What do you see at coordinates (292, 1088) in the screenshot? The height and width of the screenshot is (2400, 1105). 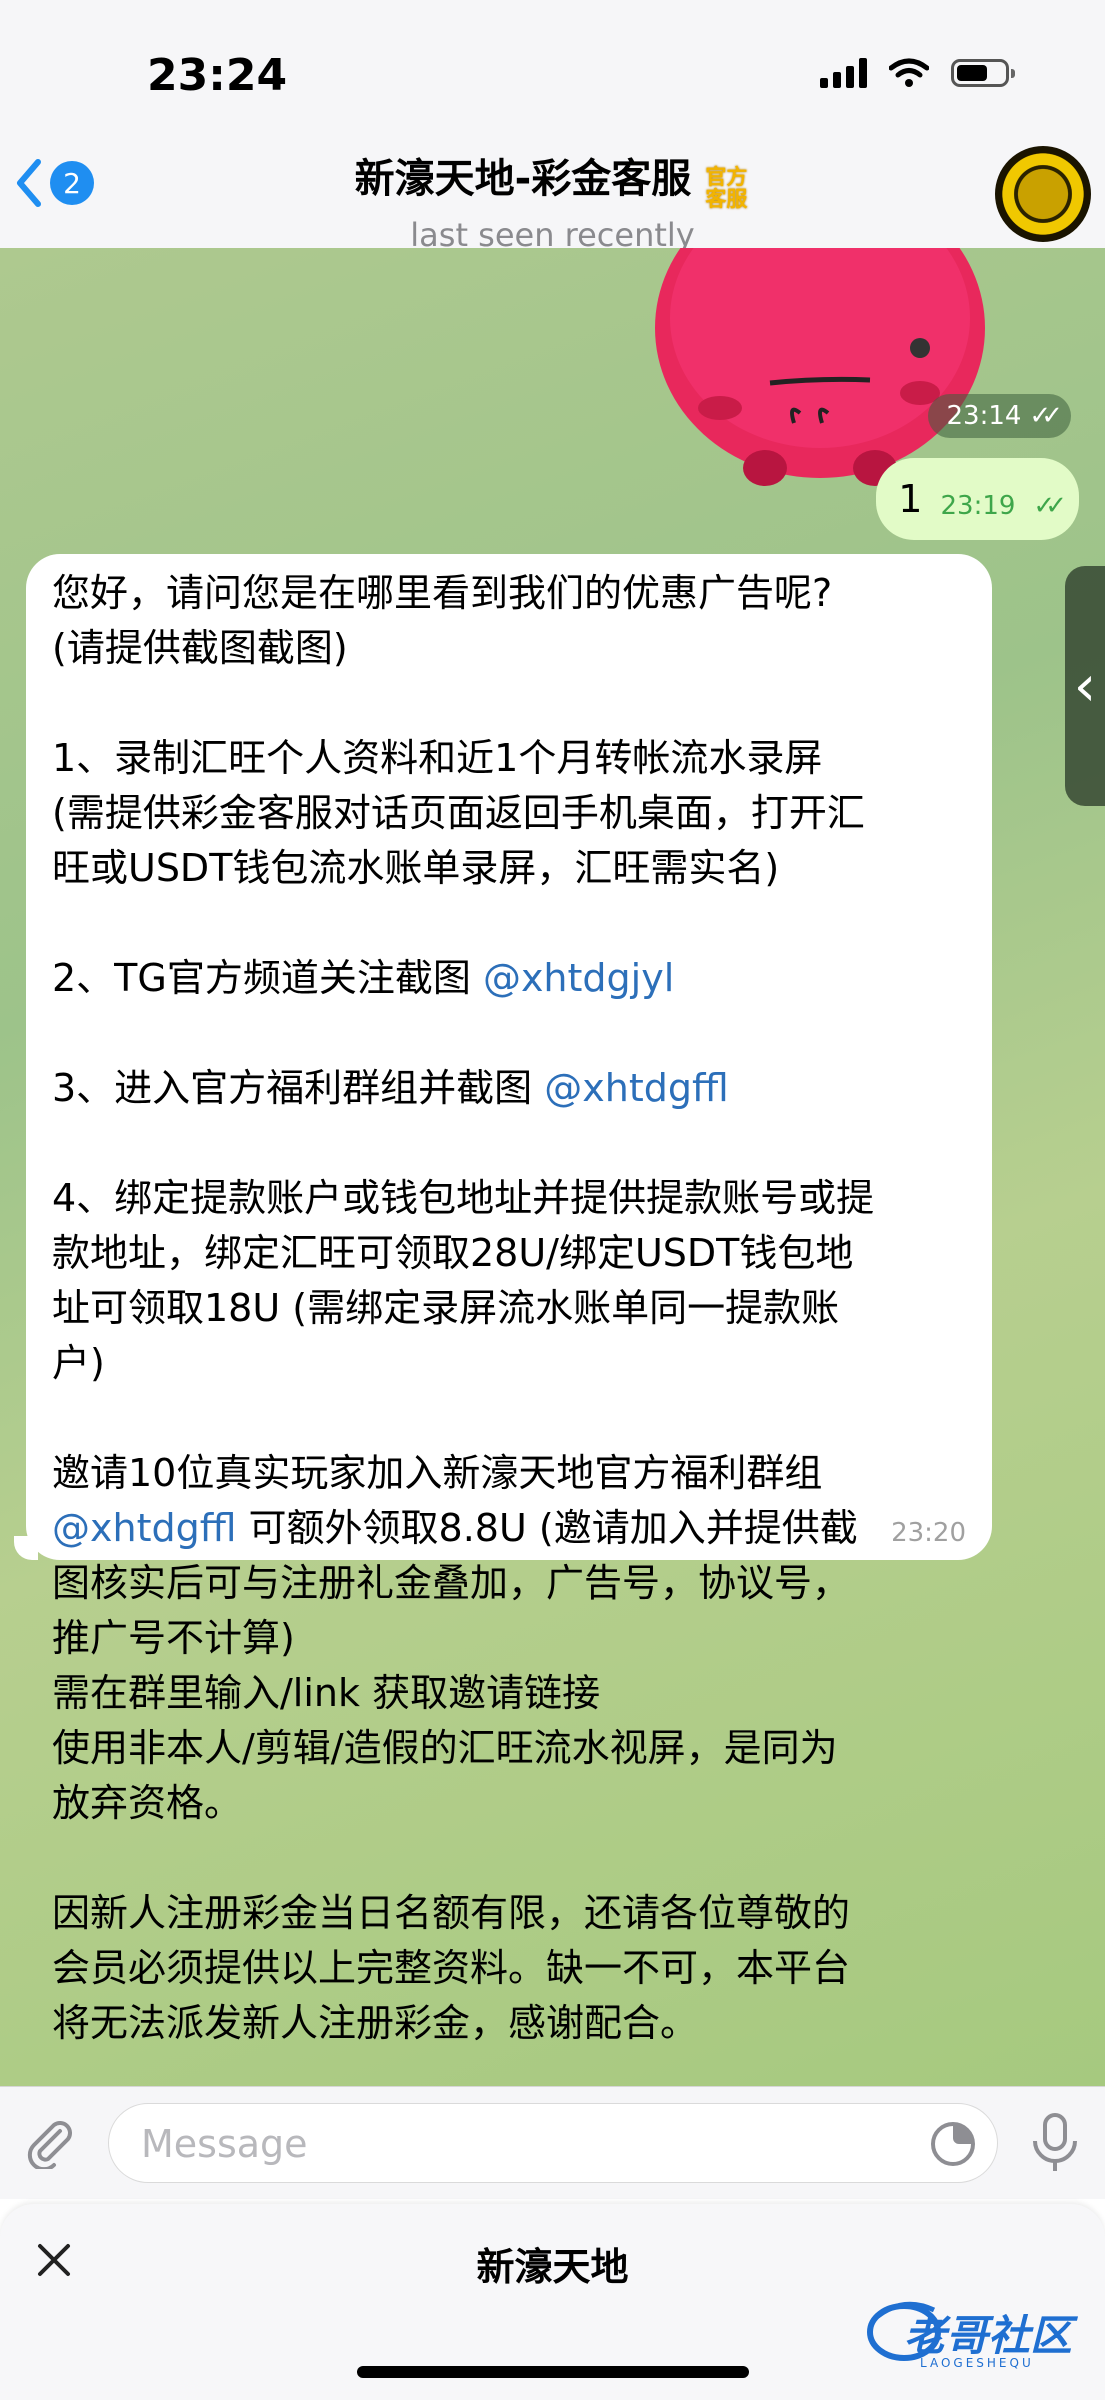 I see `message-line-text: 3、进入官方福利群组并截图` at bounding box center [292, 1088].